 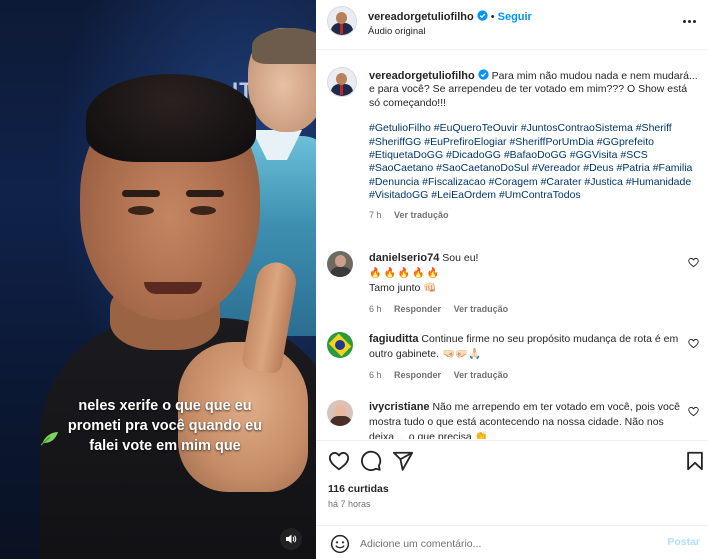 What do you see at coordinates (349, 504) in the screenshot?
I see `post-time: há 7 horas` at bounding box center [349, 504].